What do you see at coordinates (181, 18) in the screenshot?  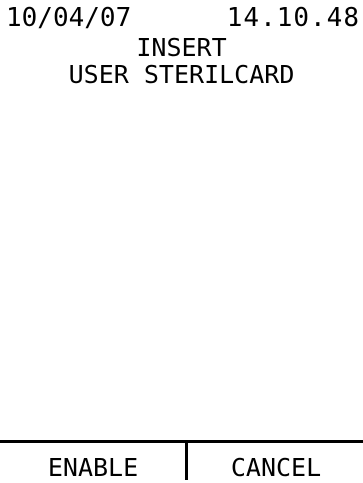 I see `status-bar: 10/04/07 14.10.48` at bounding box center [181, 18].